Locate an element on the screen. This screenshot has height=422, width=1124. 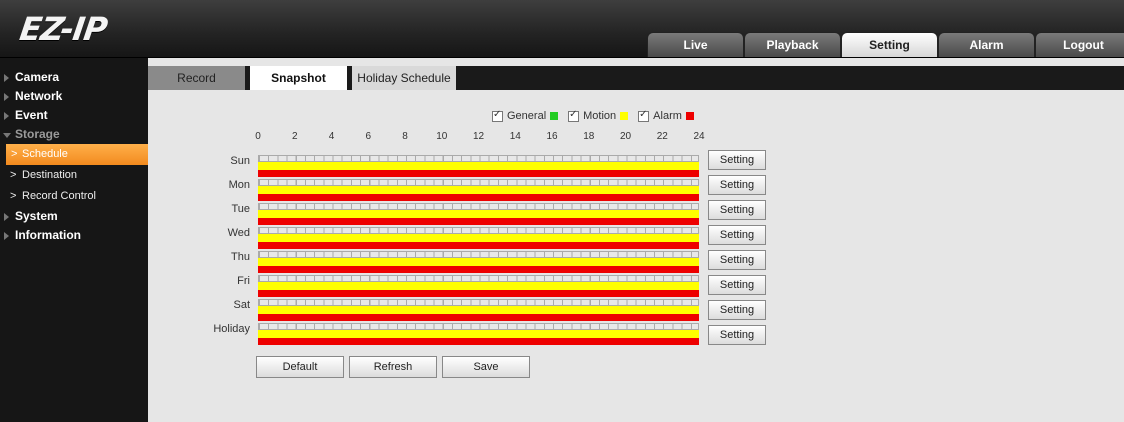
hour-label: 14 is located at coordinates (515, 136).